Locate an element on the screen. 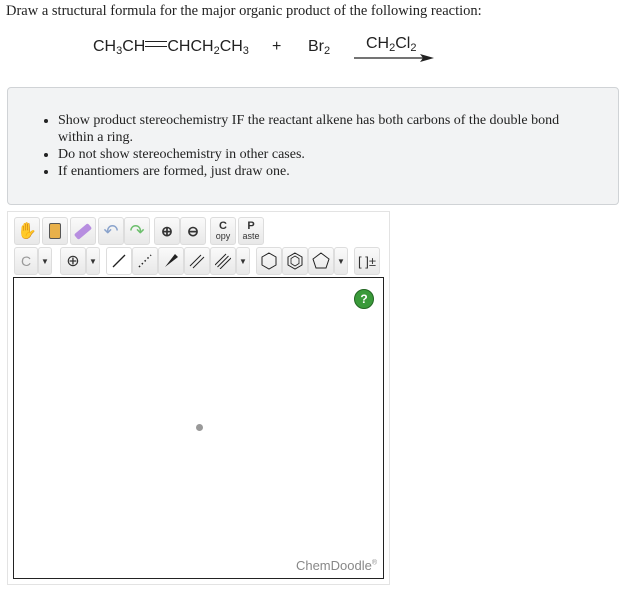 The width and height of the screenshot is (624, 590). cyclopentane-button is located at coordinates (321, 261).